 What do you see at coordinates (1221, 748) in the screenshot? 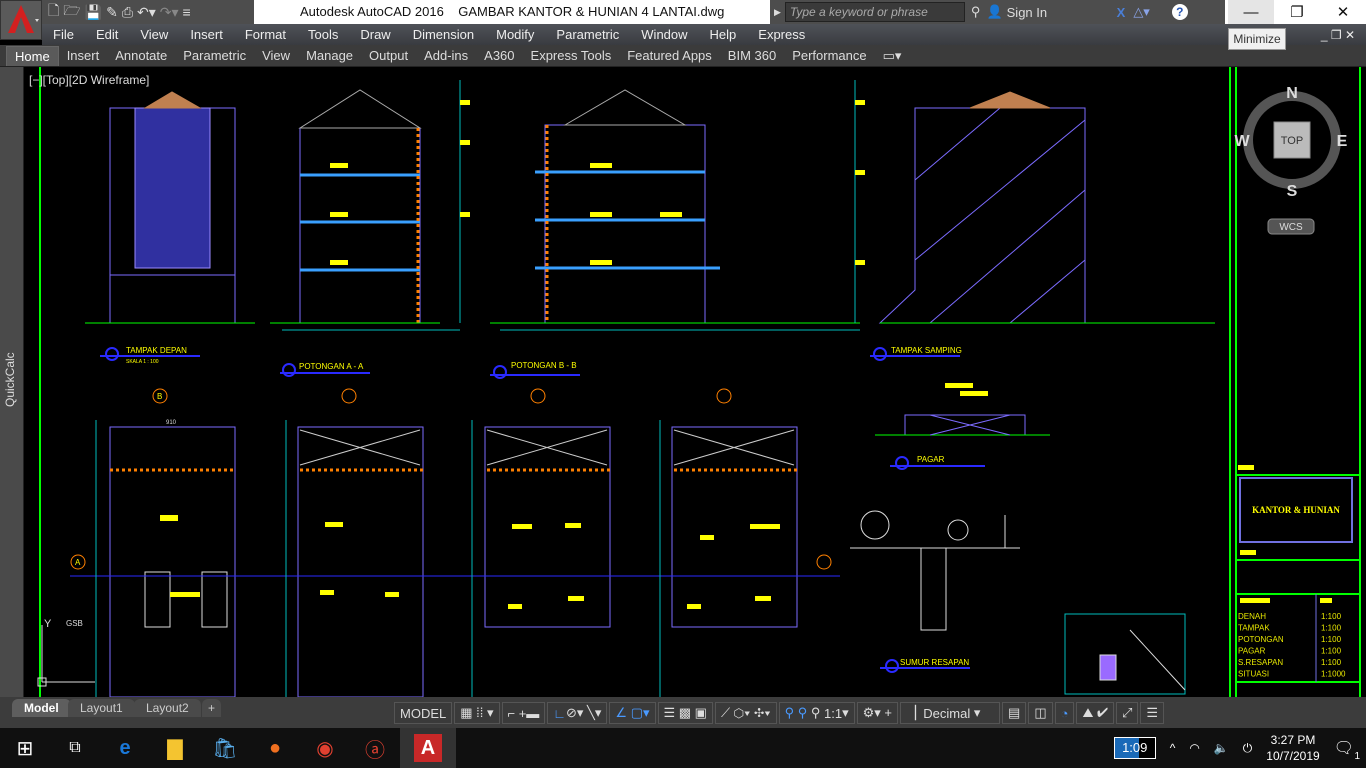
I see `volume-icon: 🔈` at bounding box center [1221, 748].